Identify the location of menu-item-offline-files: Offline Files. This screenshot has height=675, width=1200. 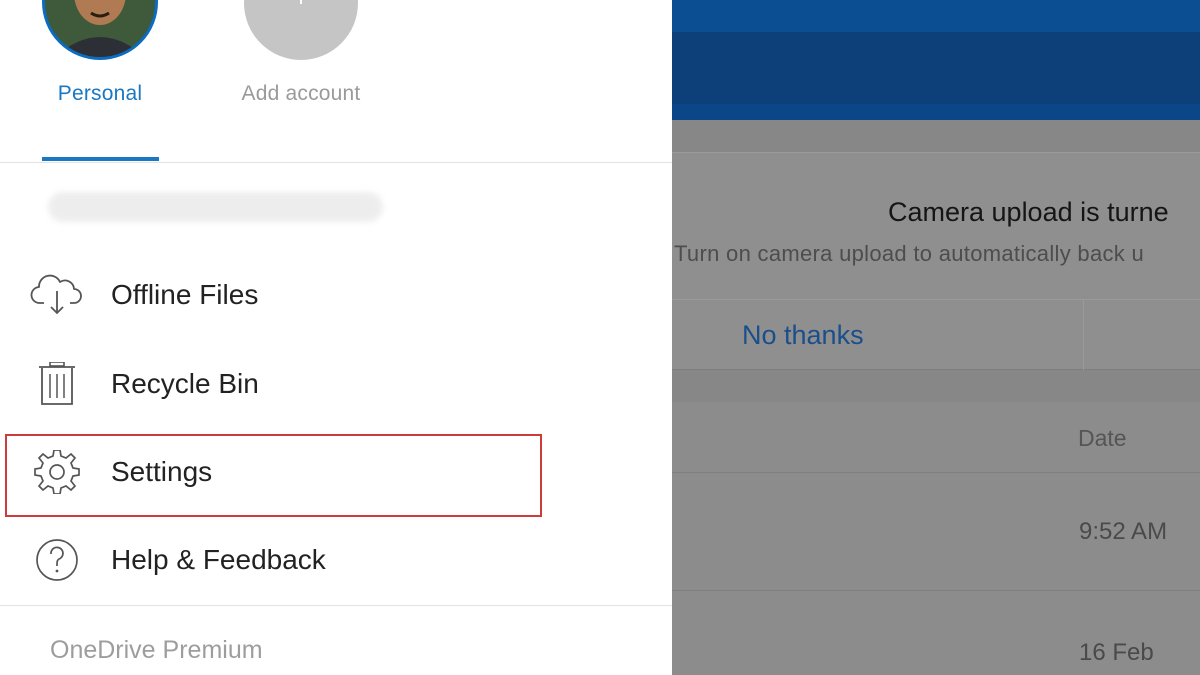
(280, 295).